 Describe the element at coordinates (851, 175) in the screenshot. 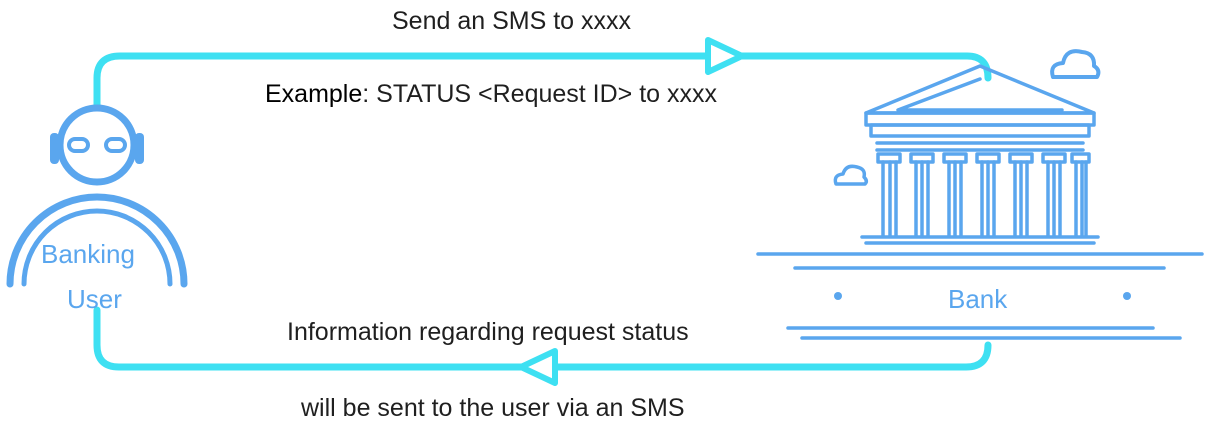

I see `cloud-icon-small` at that location.